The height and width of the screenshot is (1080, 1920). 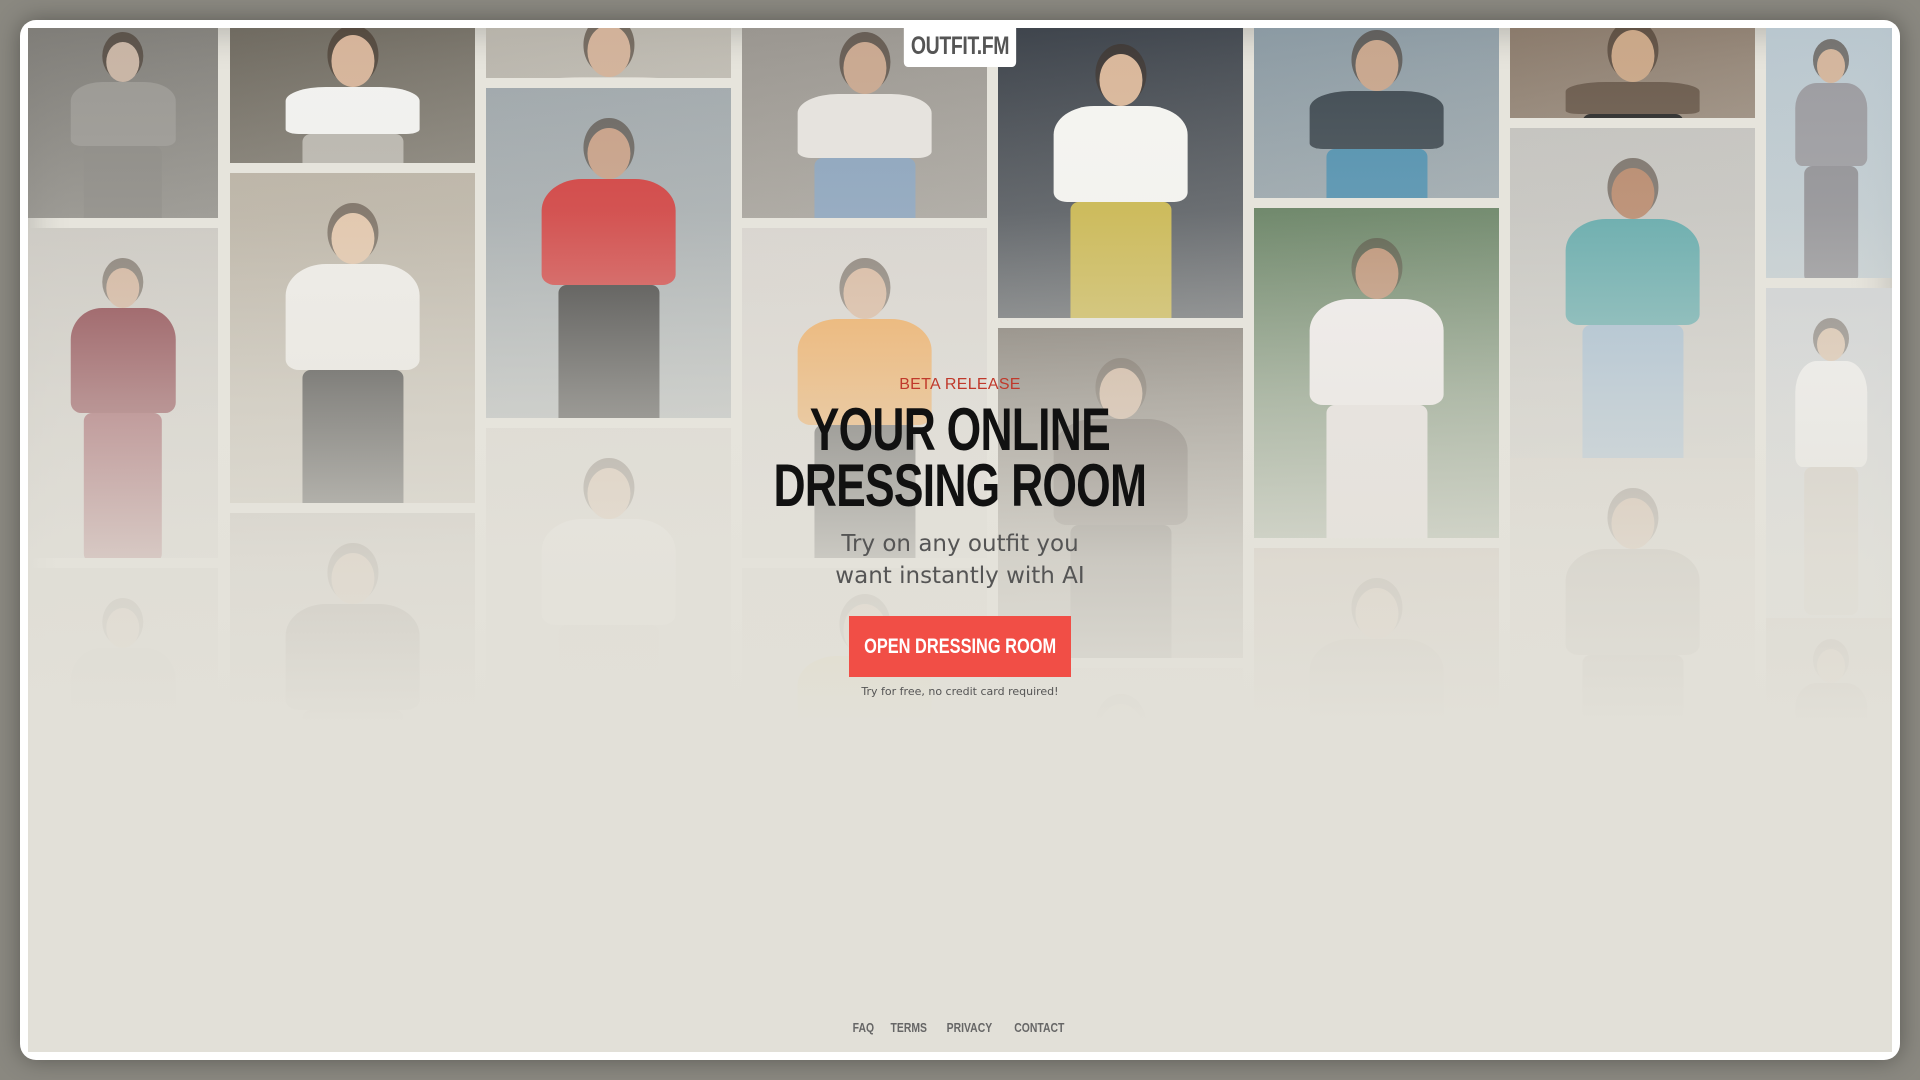 What do you see at coordinates (960, 384) in the screenshot?
I see `beta-release-label: BETA RELEASE` at bounding box center [960, 384].